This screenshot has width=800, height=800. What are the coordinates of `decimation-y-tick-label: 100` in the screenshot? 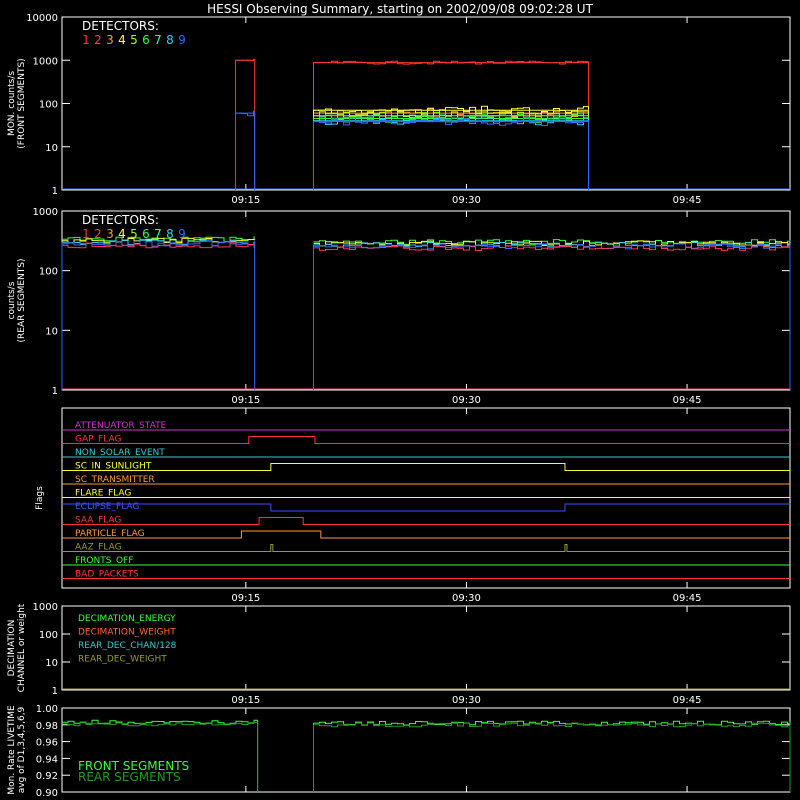 It's located at (48, 635).